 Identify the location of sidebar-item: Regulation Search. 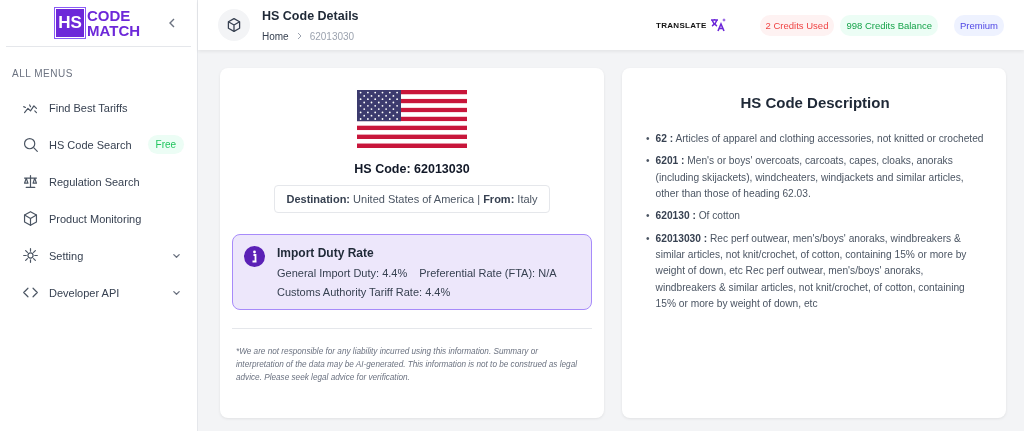
(98, 181).